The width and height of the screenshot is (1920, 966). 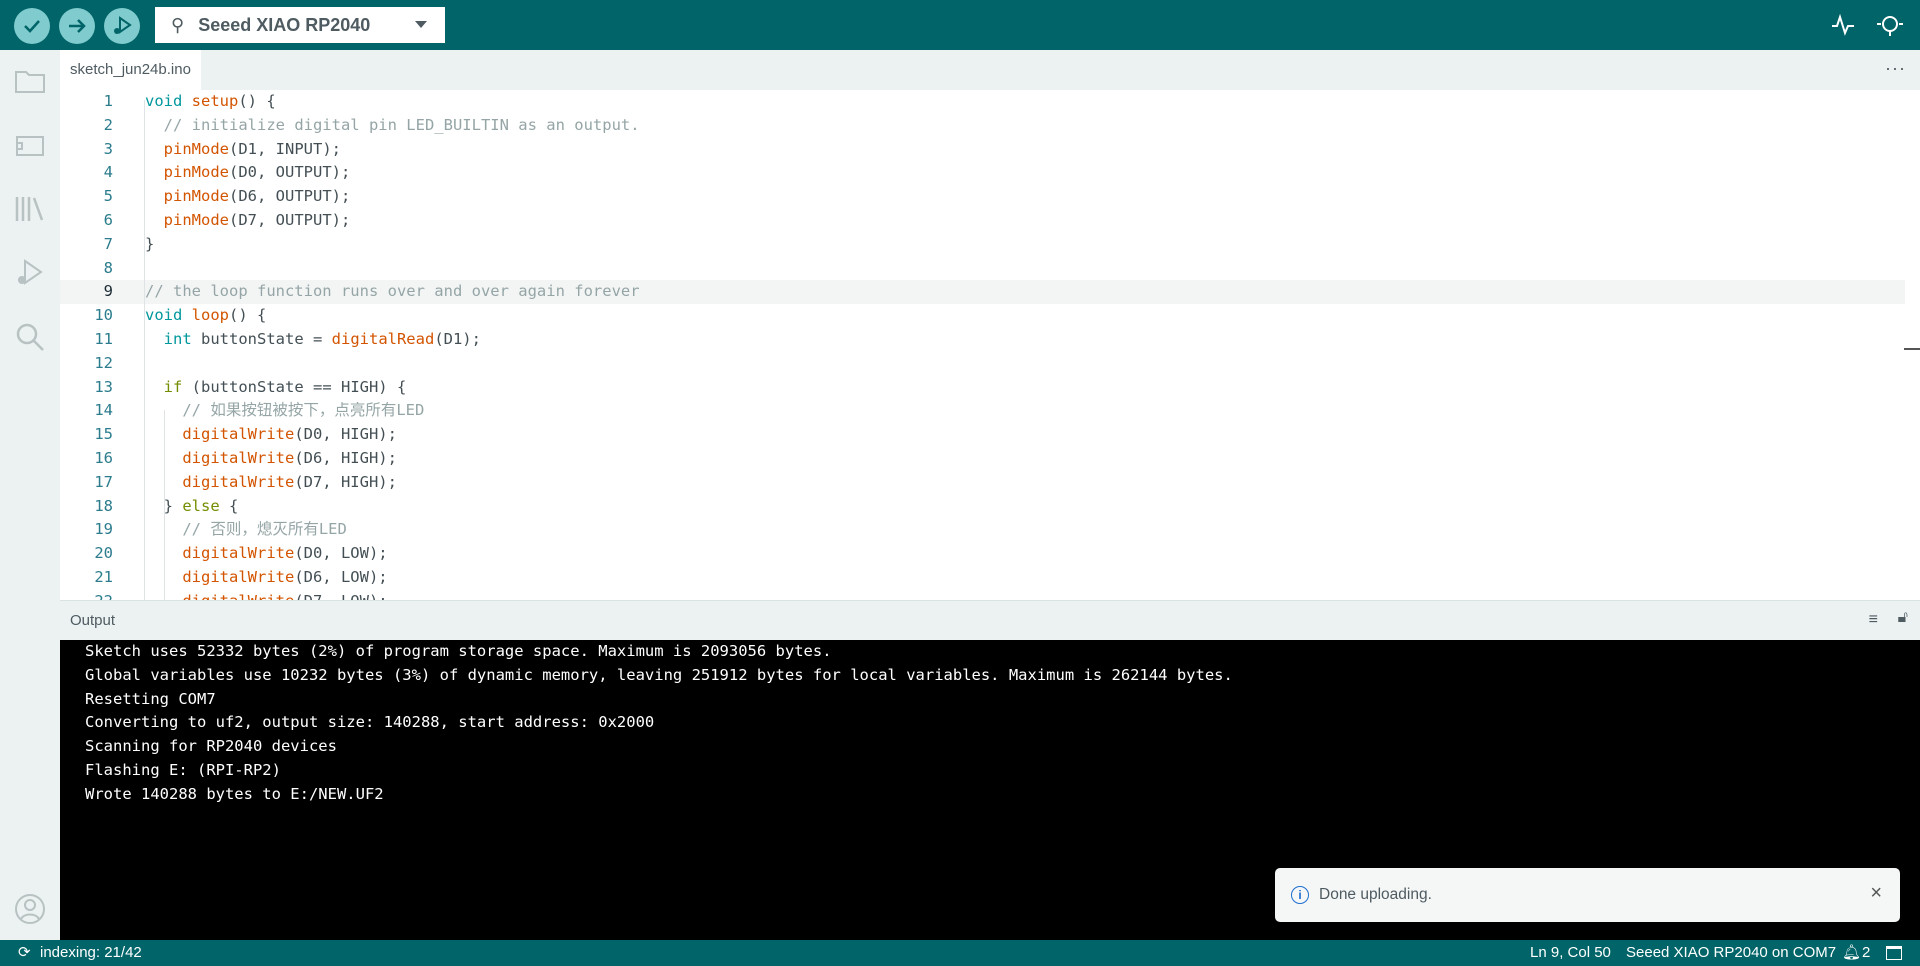 What do you see at coordinates (30, 81) in the screenshot?
I see `folder-icon` at bounding box center [30, 81].